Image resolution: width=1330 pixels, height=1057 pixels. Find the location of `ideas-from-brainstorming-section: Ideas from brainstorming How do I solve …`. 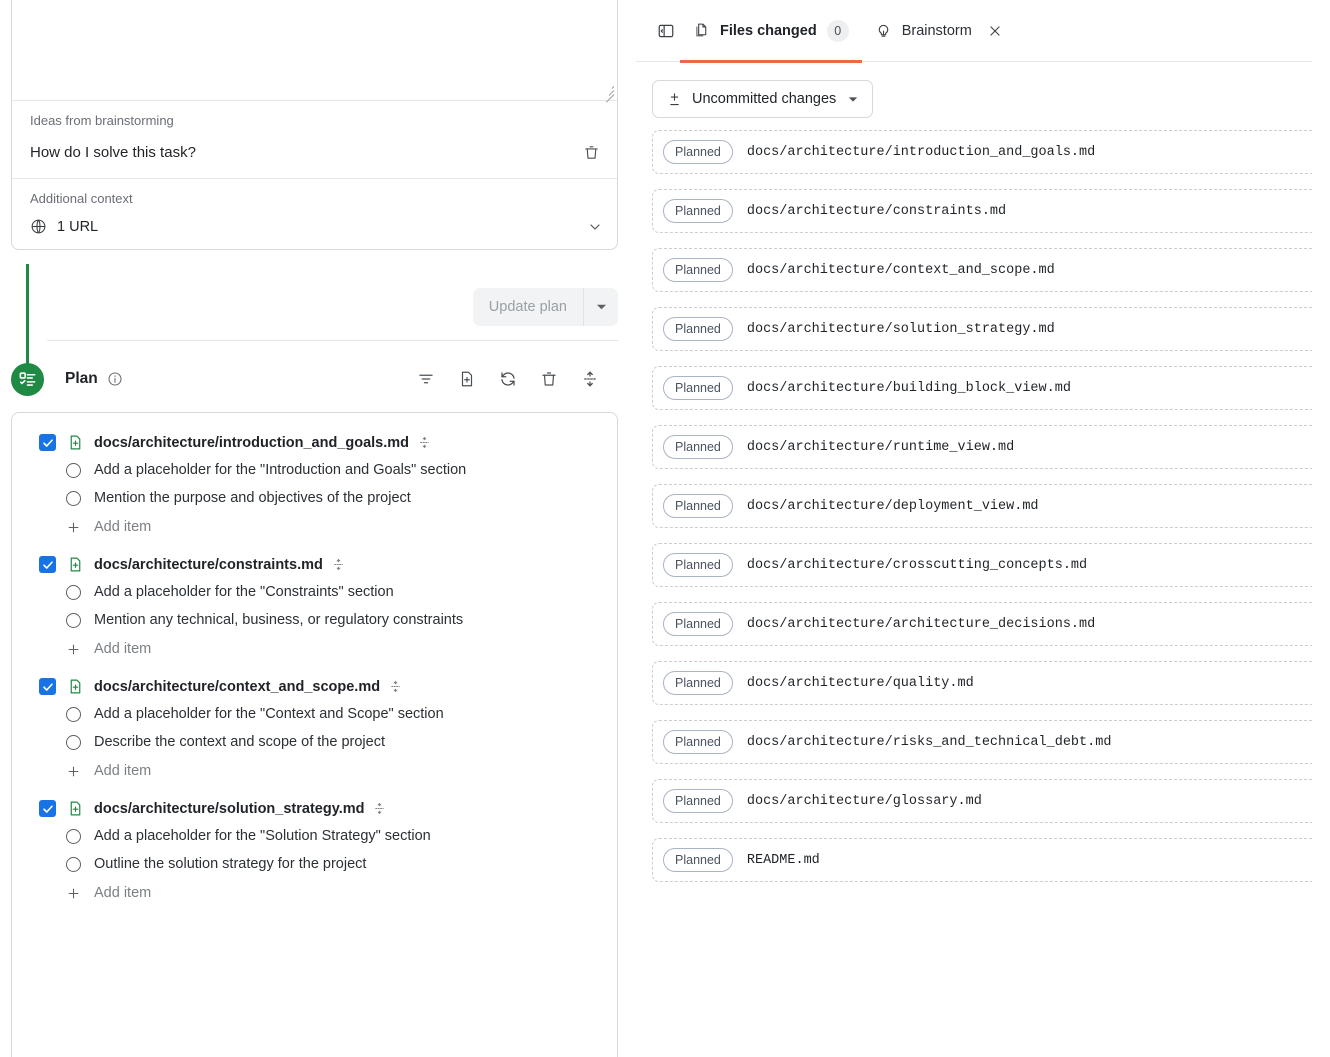

ideas-from-brainstorming-section: Ideas from brainstorming How do I solve … is located at coordinates (314, 140).